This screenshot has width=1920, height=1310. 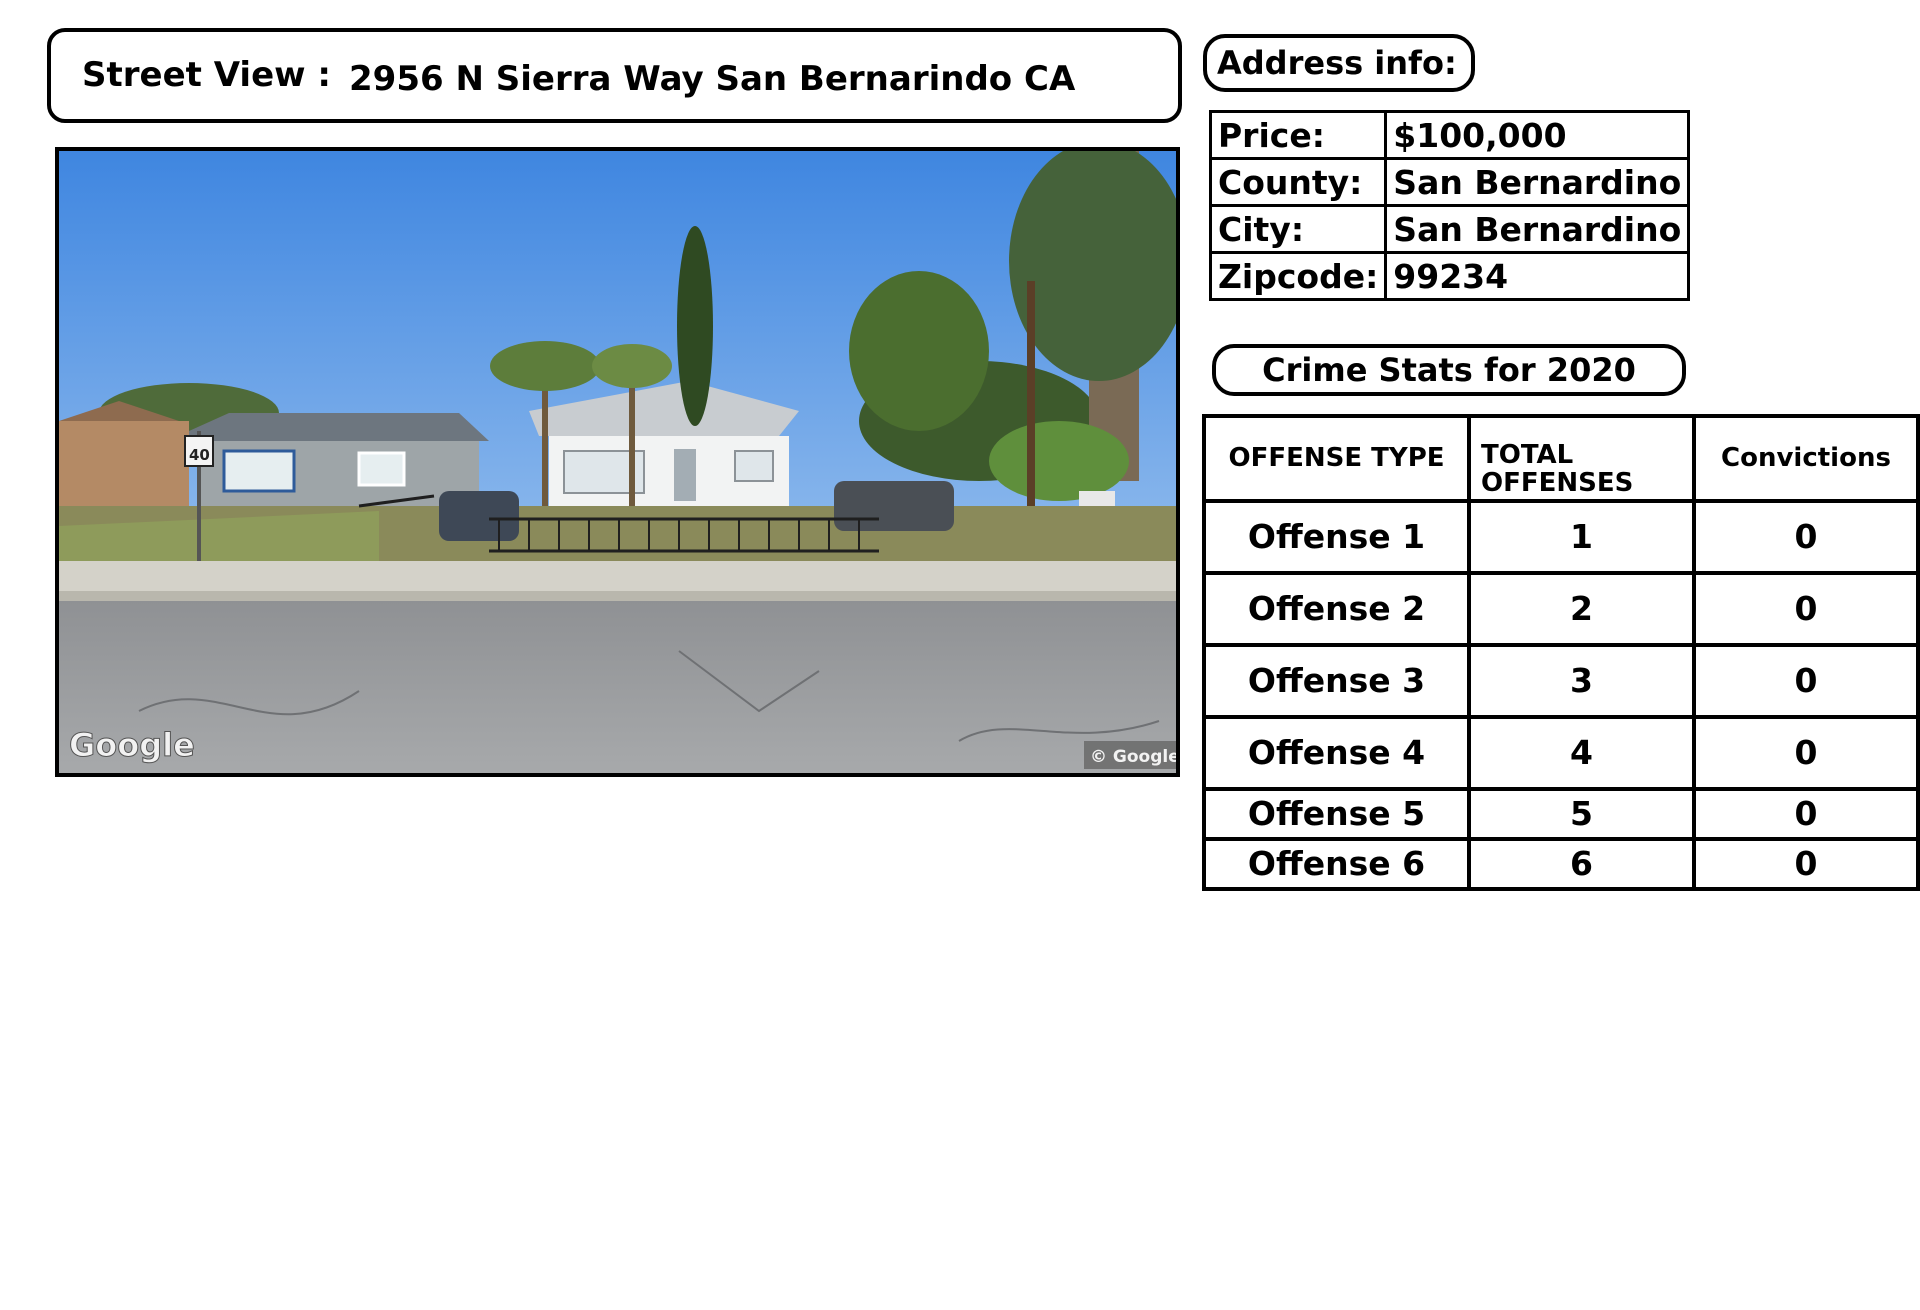 What do you see at coordinates (1339, 63) in the screenshot?
I see `address-info-heading: Address info:` at bounding box center [1339, 63].